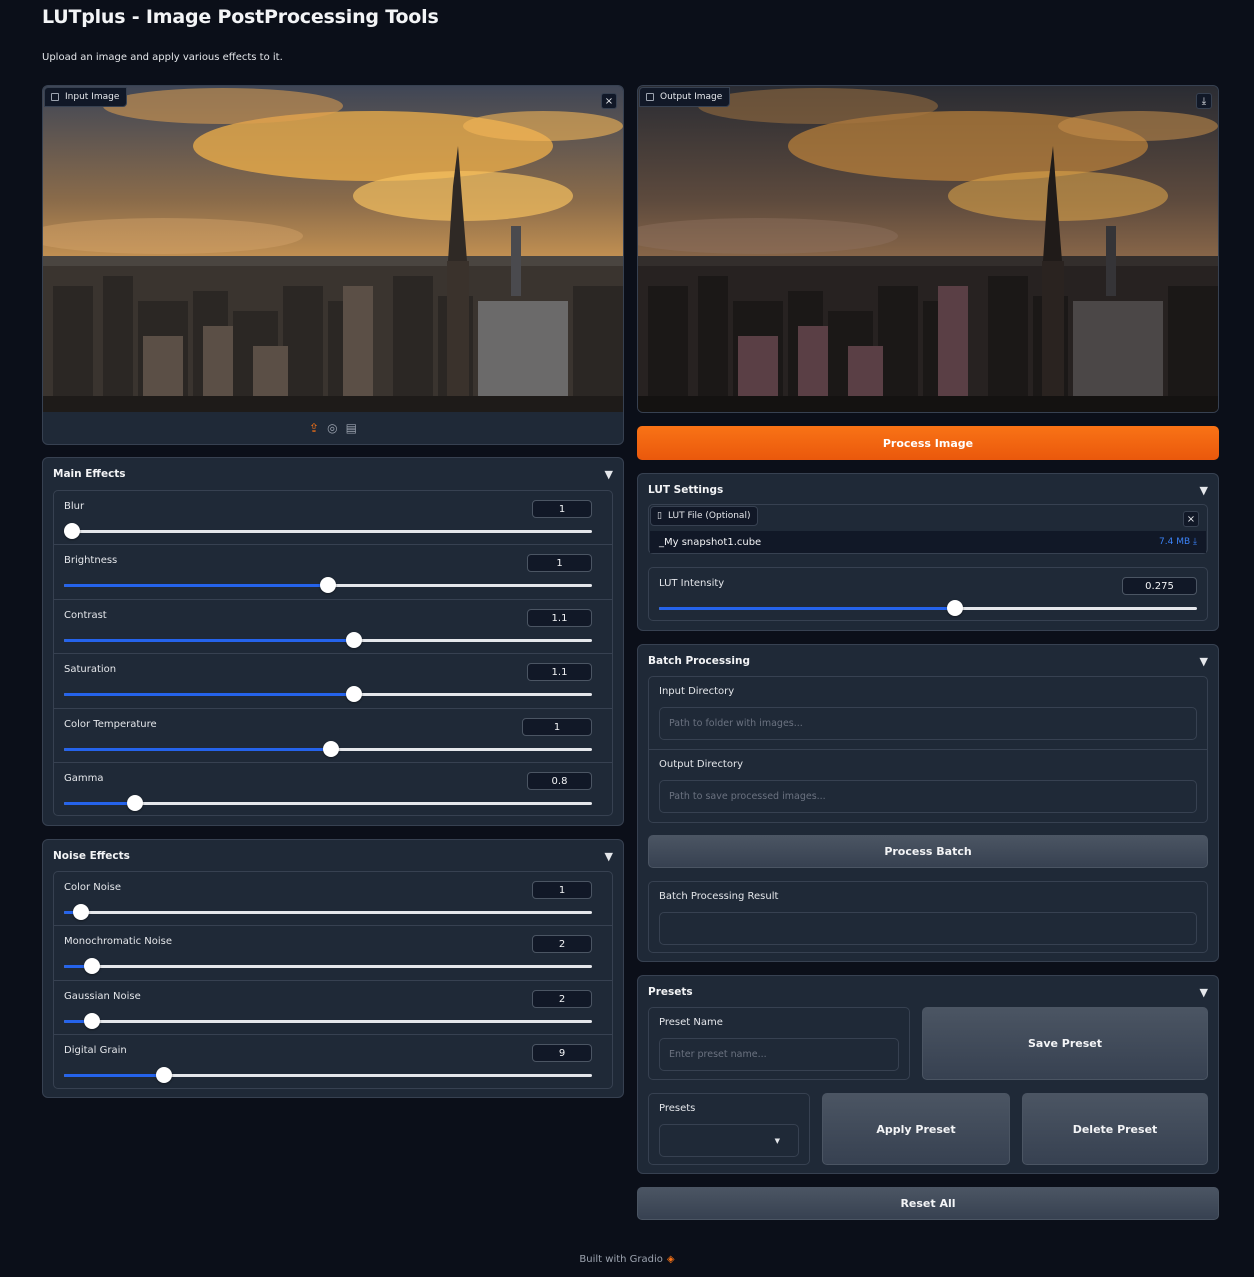  I want to click on process-batch-button: Process Batch, so click(928, 851).